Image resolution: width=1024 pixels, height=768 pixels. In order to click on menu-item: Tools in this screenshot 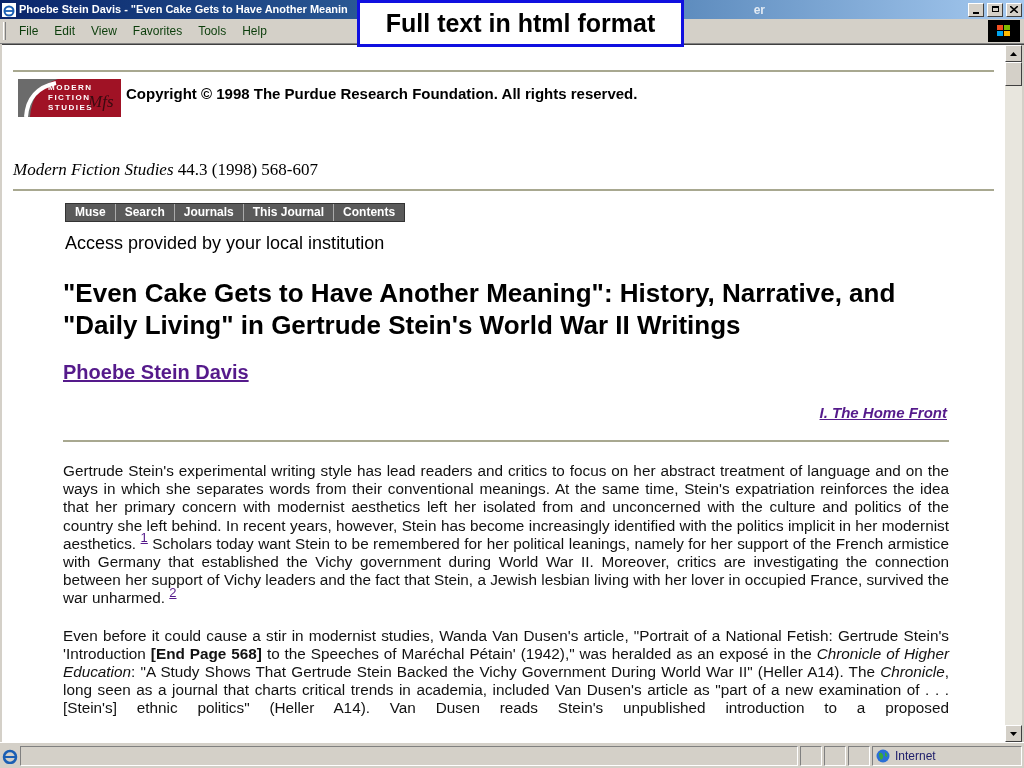, I will do `click(212, 31)`.